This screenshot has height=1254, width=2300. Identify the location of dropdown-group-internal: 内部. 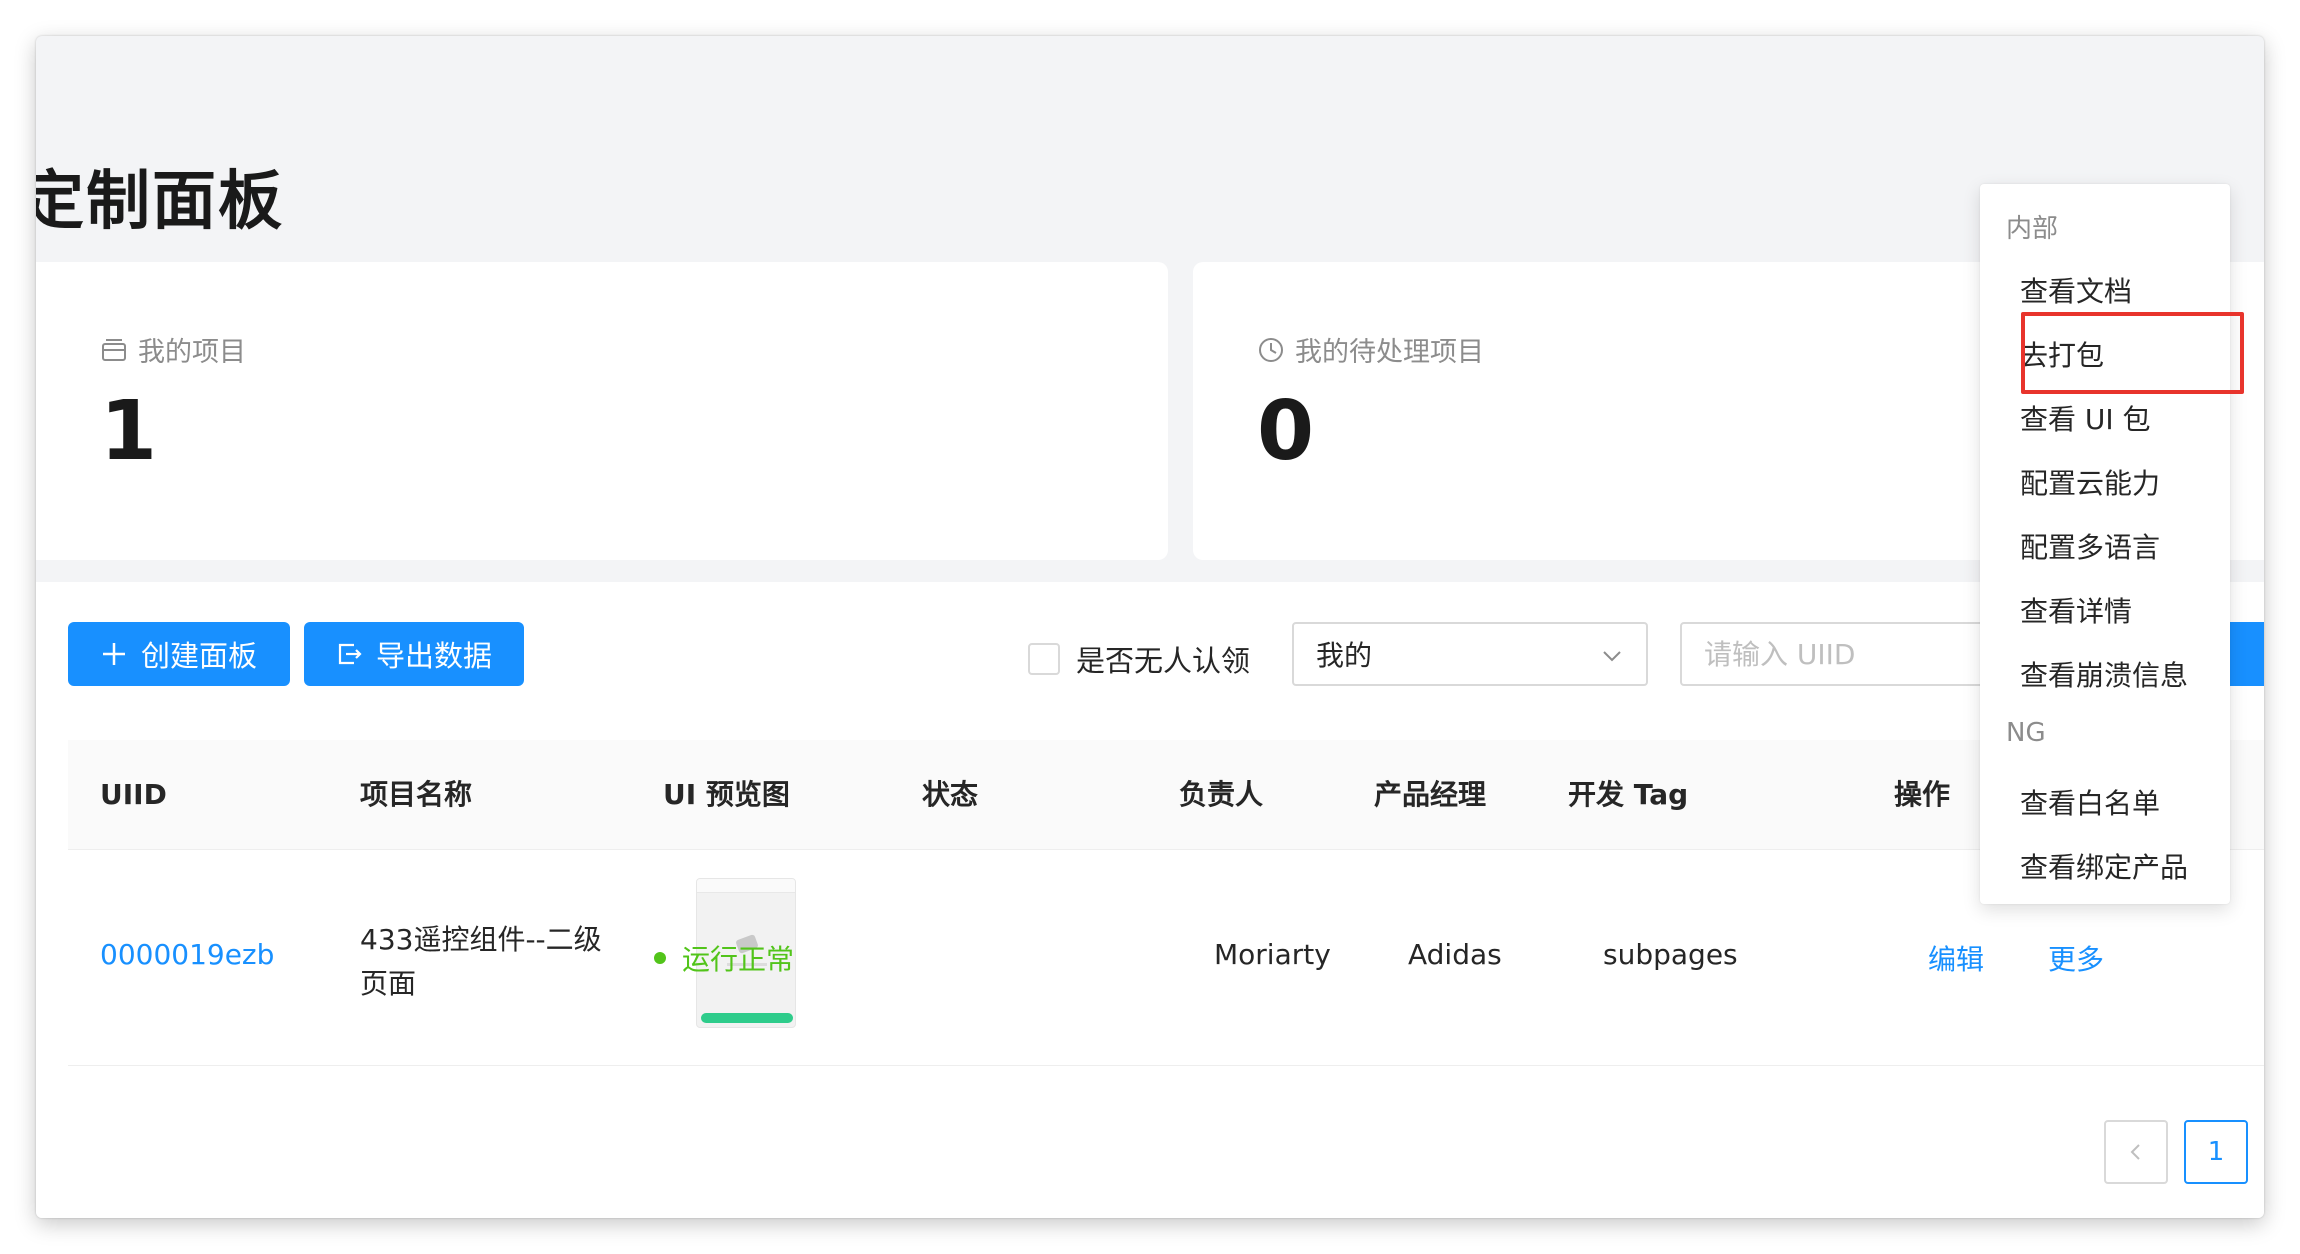
(2032, 229).